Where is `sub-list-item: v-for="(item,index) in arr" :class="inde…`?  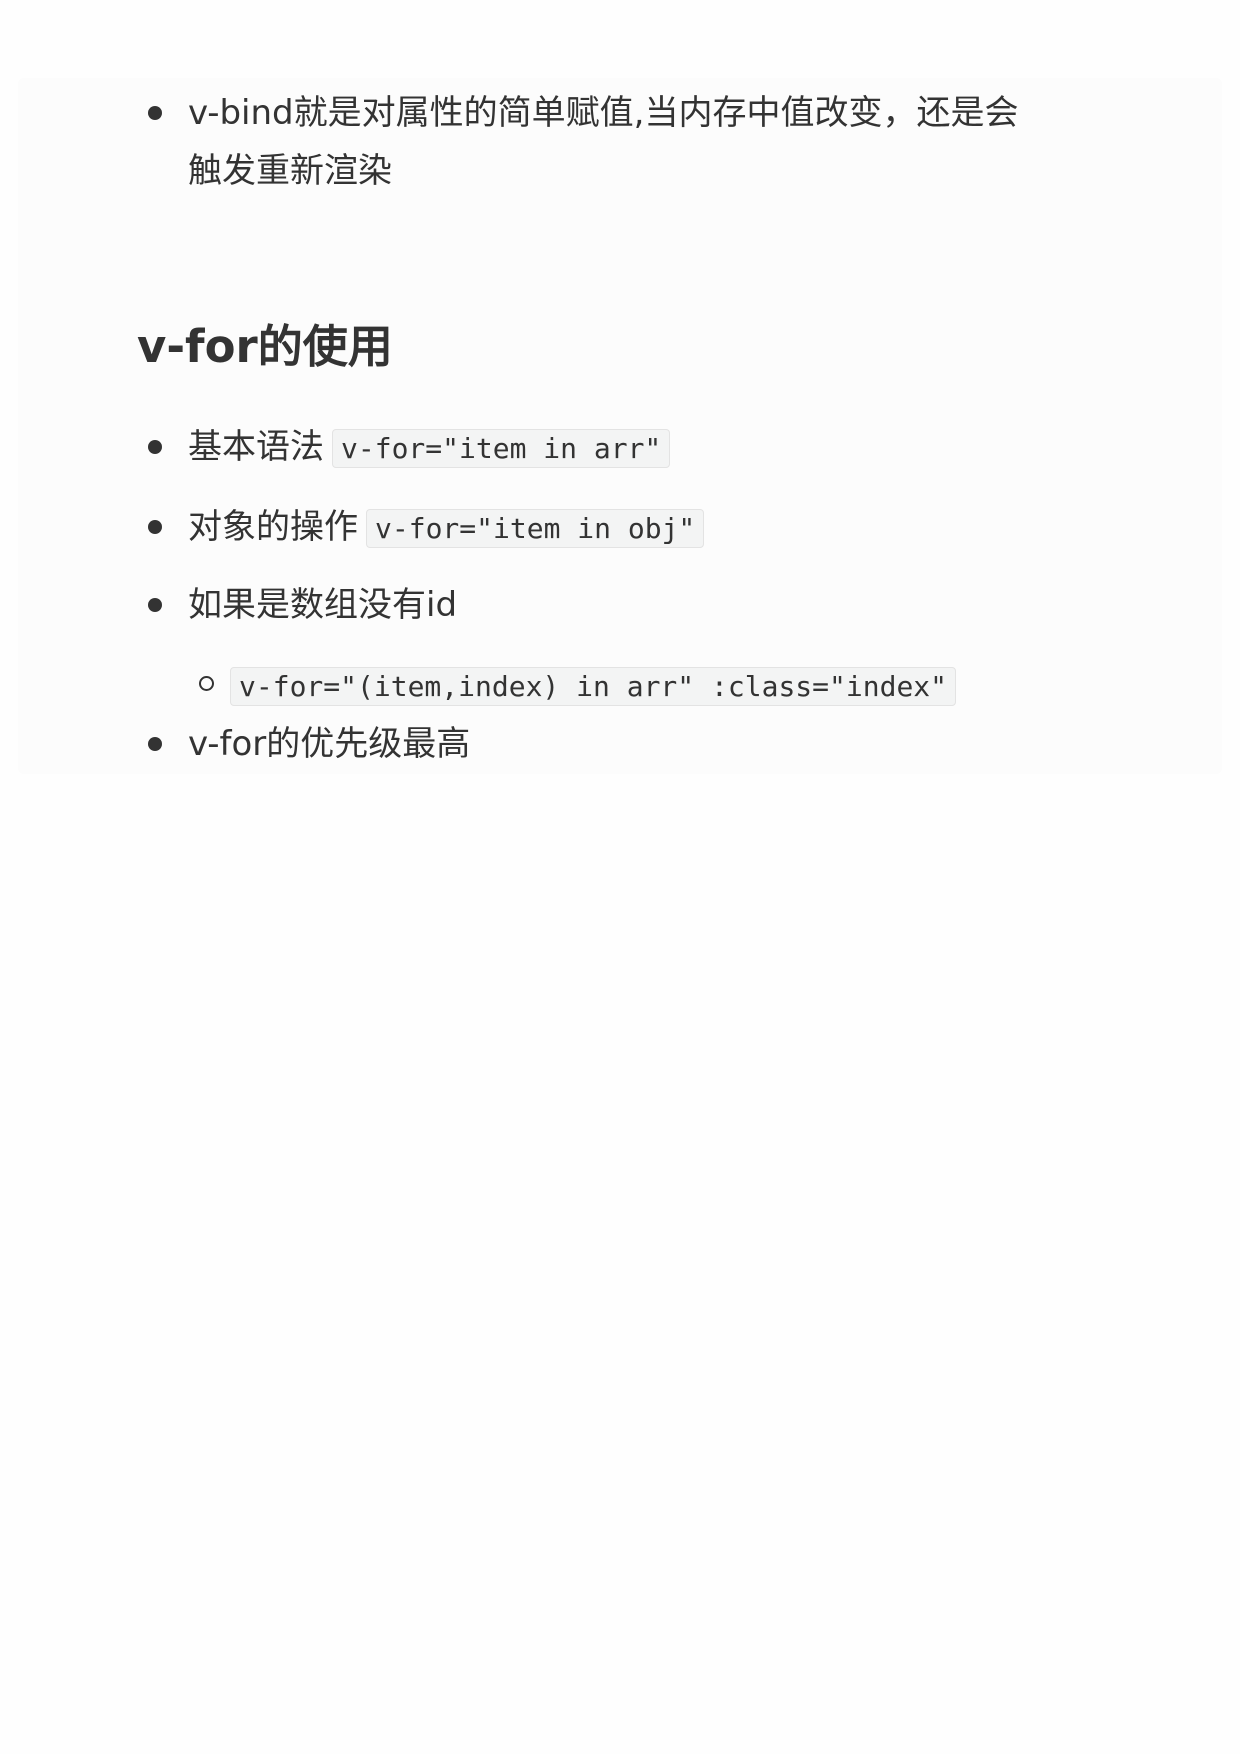 sub-list-item: v-for="(item,index) in arr" :class="inde… is located at coordinates (593, 686).